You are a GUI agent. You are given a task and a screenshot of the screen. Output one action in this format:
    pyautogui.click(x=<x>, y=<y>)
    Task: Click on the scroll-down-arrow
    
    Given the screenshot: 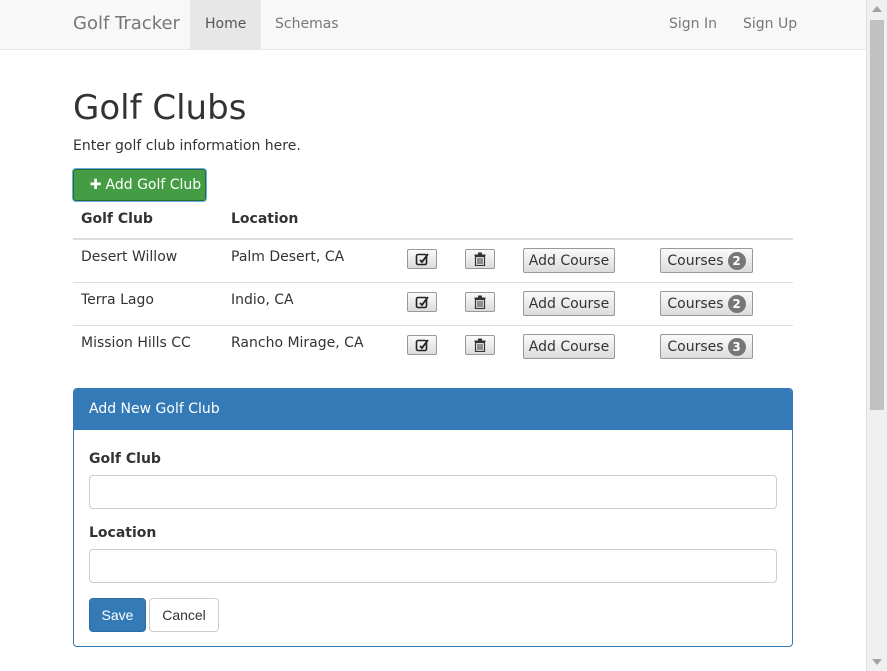 What is the action you would take?
    pyautogui.click(x=877, y=662)
    